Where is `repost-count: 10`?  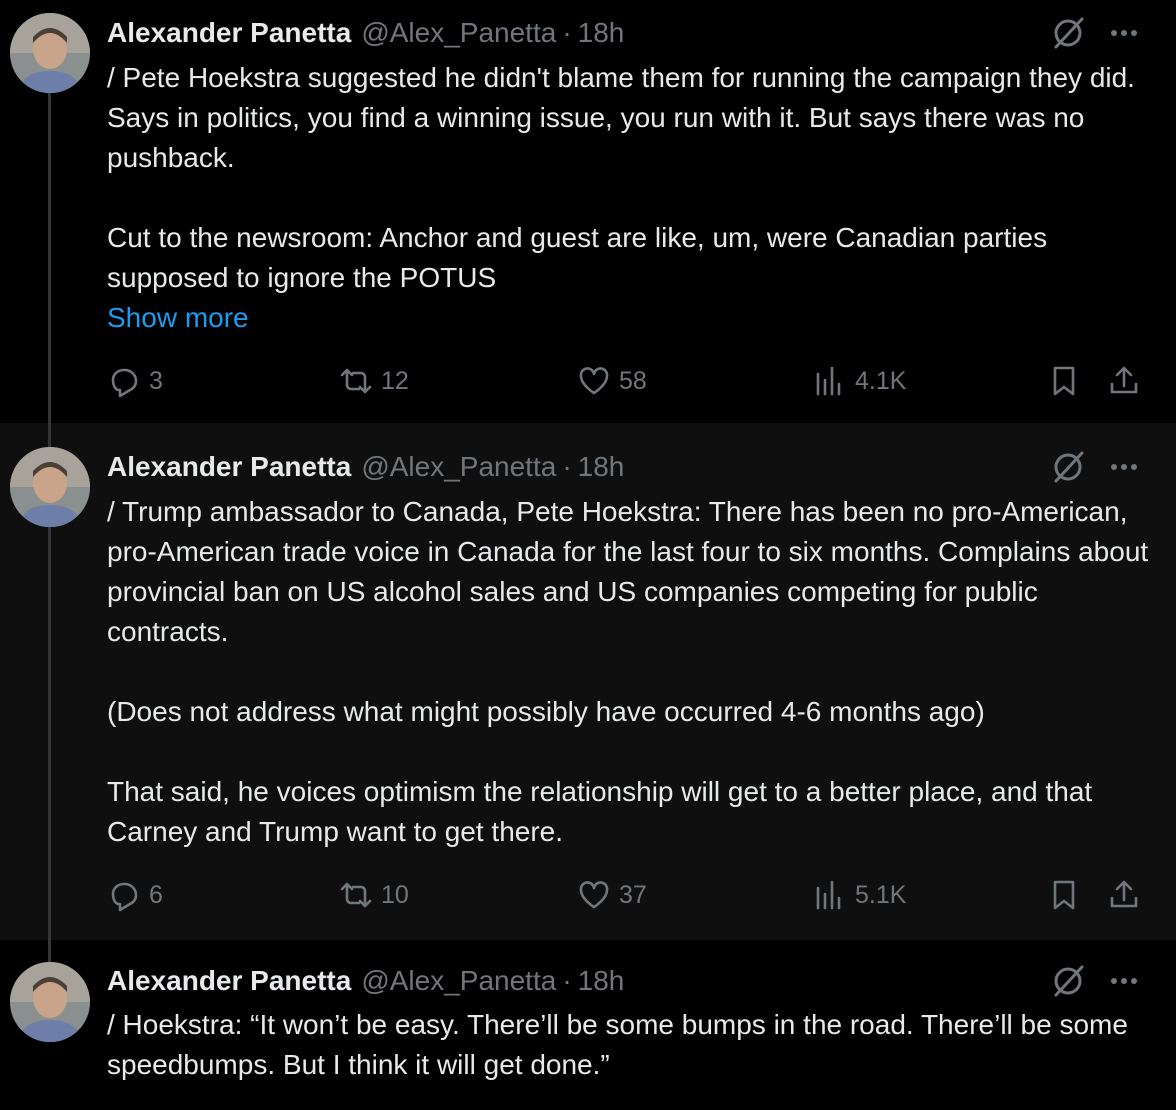 repost-count: 10 is located at coordinates (395, 894).